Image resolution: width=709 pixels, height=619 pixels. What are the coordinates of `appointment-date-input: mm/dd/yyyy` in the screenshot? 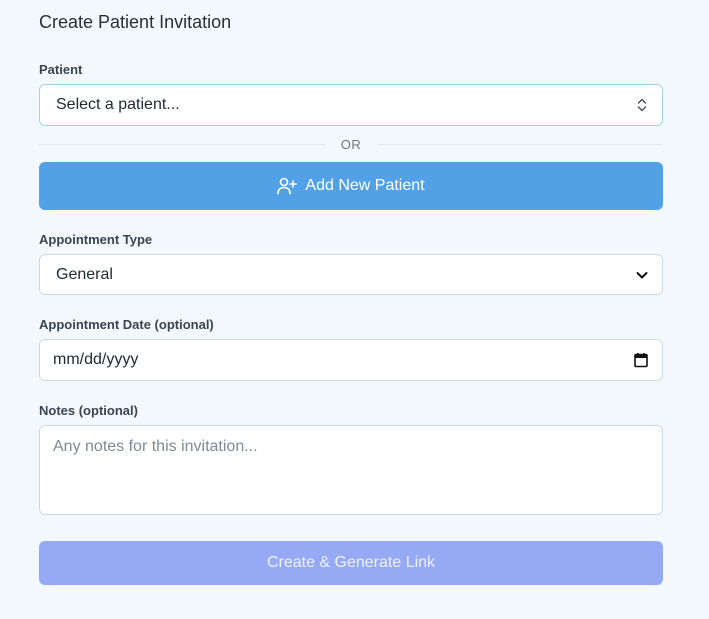 It's located at (351, 360).